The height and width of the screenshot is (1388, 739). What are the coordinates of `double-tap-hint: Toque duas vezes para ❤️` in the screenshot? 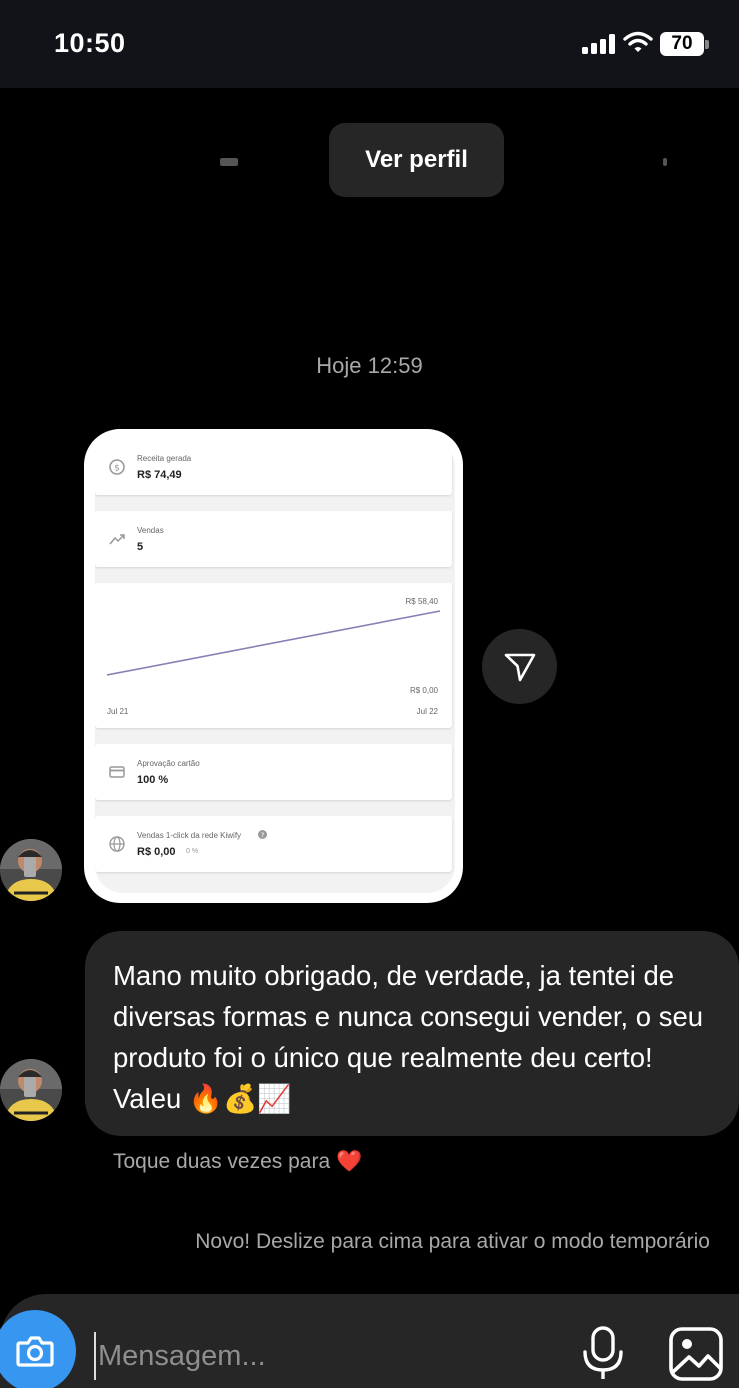 It's located at (238, 1161).